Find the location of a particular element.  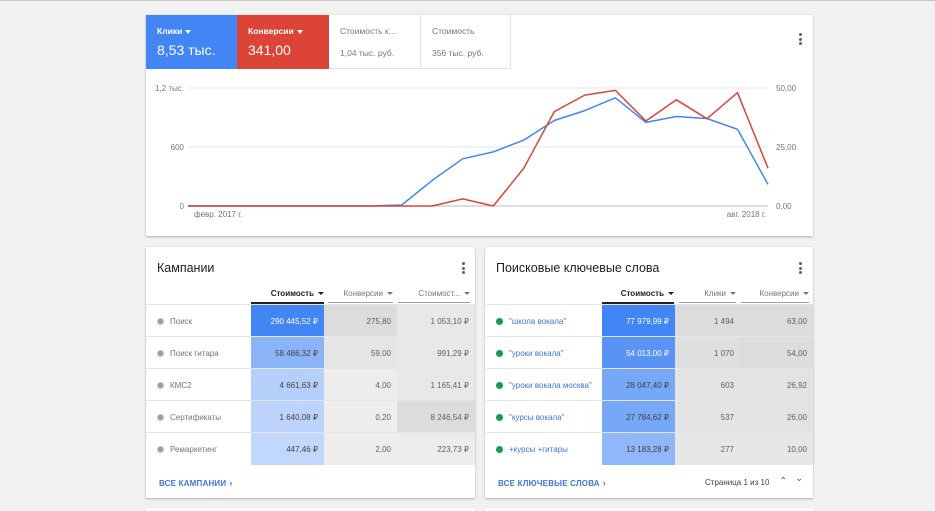

keyword-row: "уроки вокала москва" 28 047,40 ₽603 26,92 is located at coordinates (649, 384).